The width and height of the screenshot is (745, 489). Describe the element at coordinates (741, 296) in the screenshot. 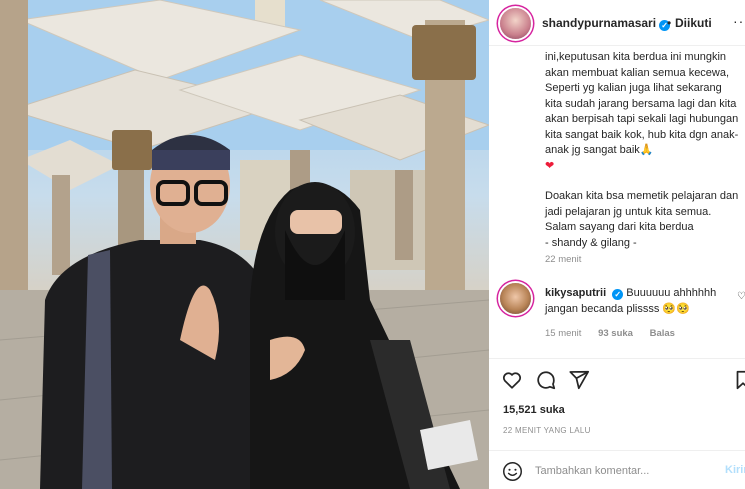

I see `comment-like-heart-icon: ♡` at that location.